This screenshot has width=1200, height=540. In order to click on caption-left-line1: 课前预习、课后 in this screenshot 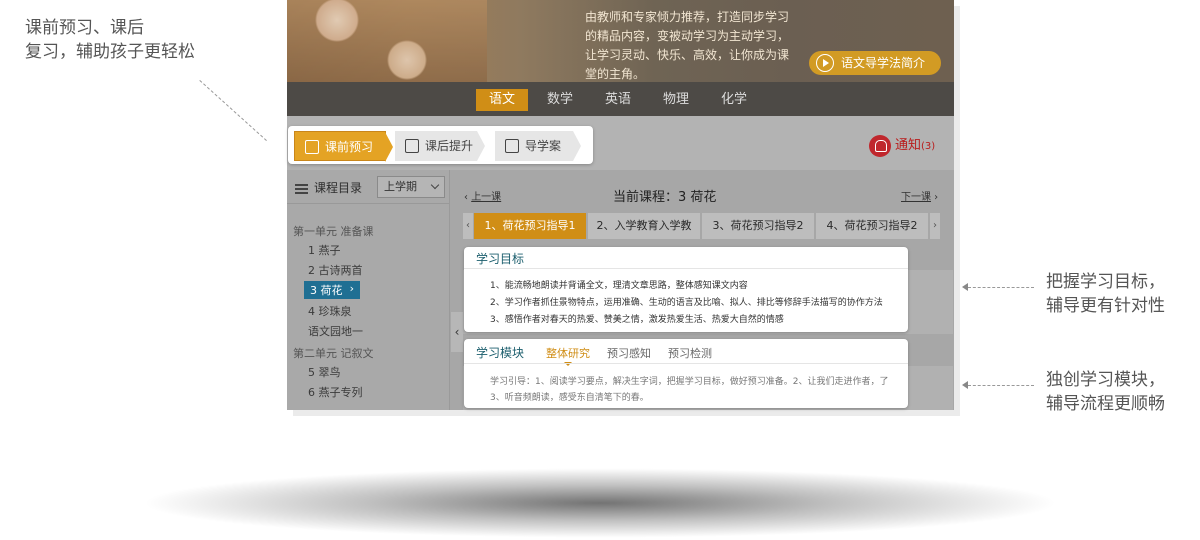, I will do `click(84, 28)`.